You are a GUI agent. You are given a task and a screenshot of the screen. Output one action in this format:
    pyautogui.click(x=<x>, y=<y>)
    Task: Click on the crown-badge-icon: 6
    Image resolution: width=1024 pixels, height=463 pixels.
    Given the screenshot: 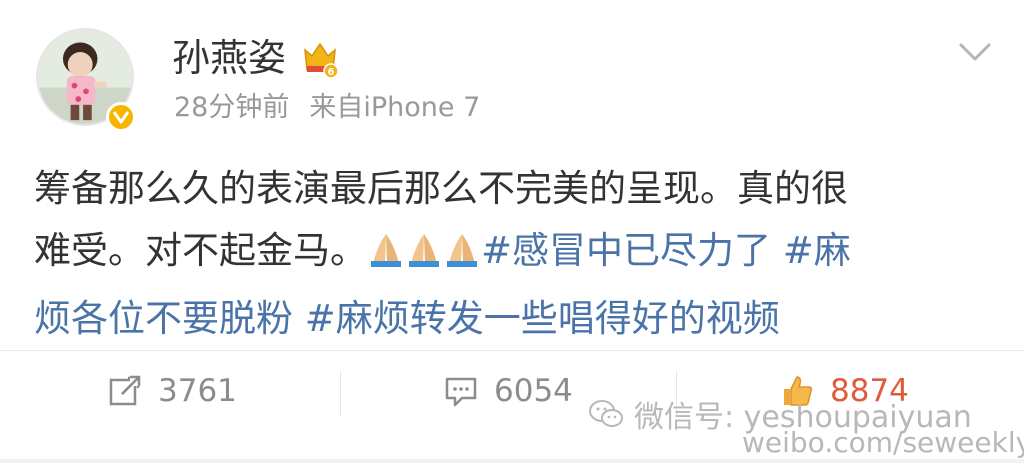 What is the action you would take?
    pyautogui.click(x=320, y=59)
    